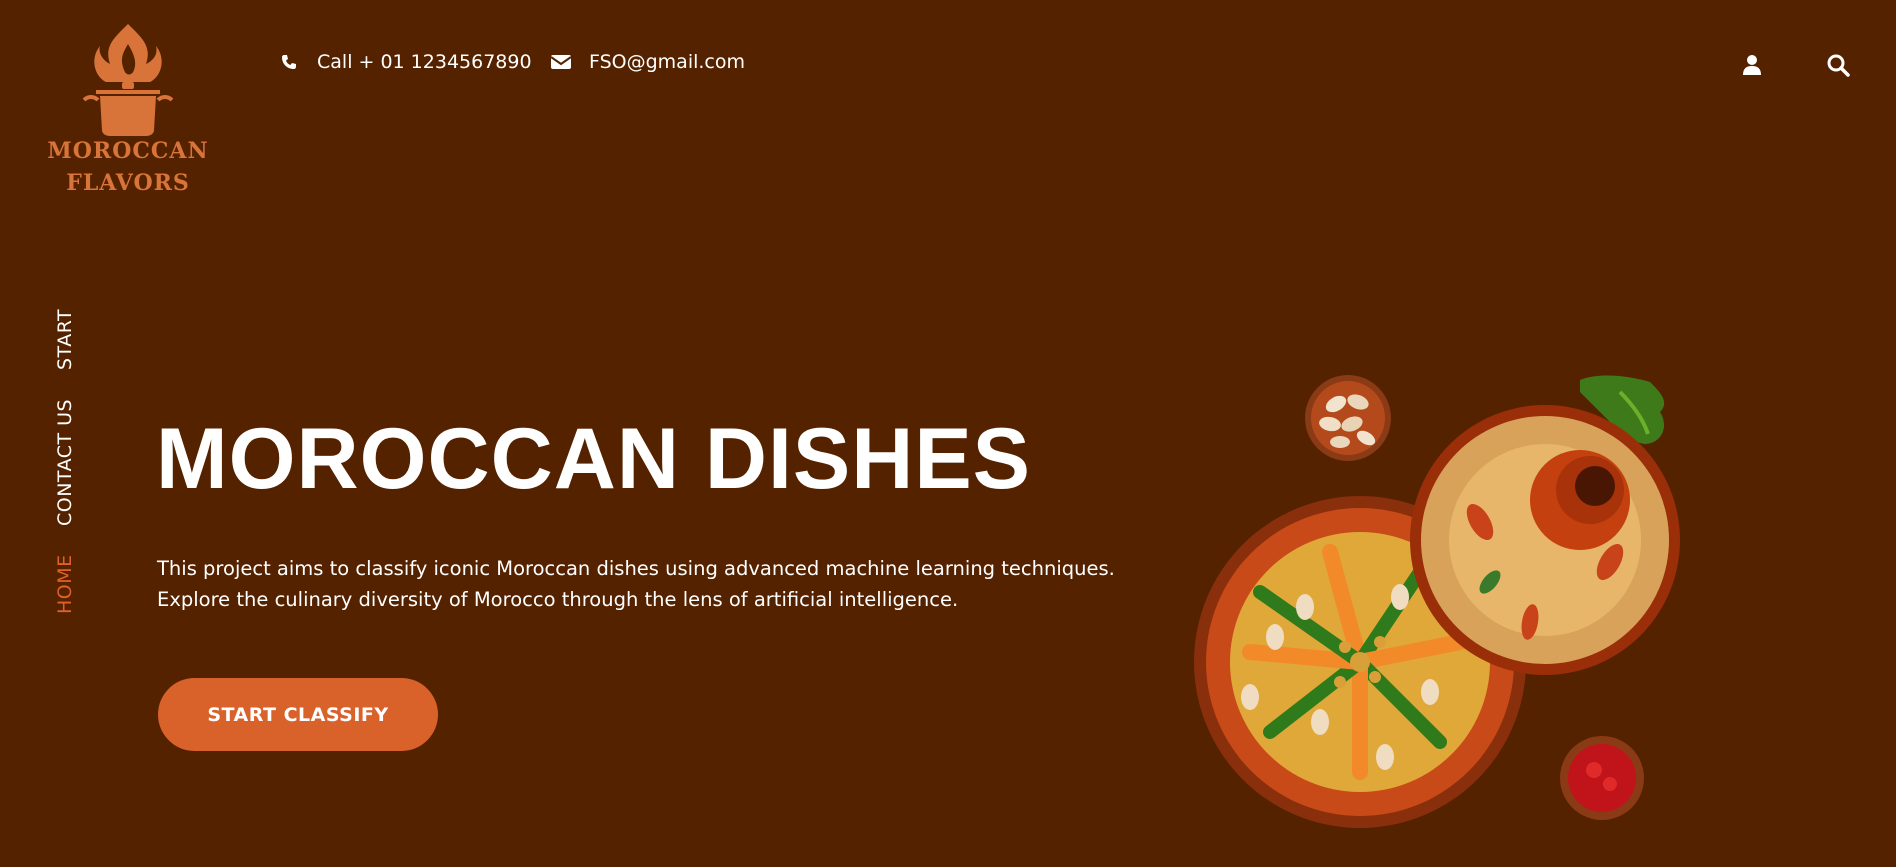  What do you see at coordinates (1545, 540) in the screenshot?
I see `tagine-lid` at bounding box center [1545, 540].